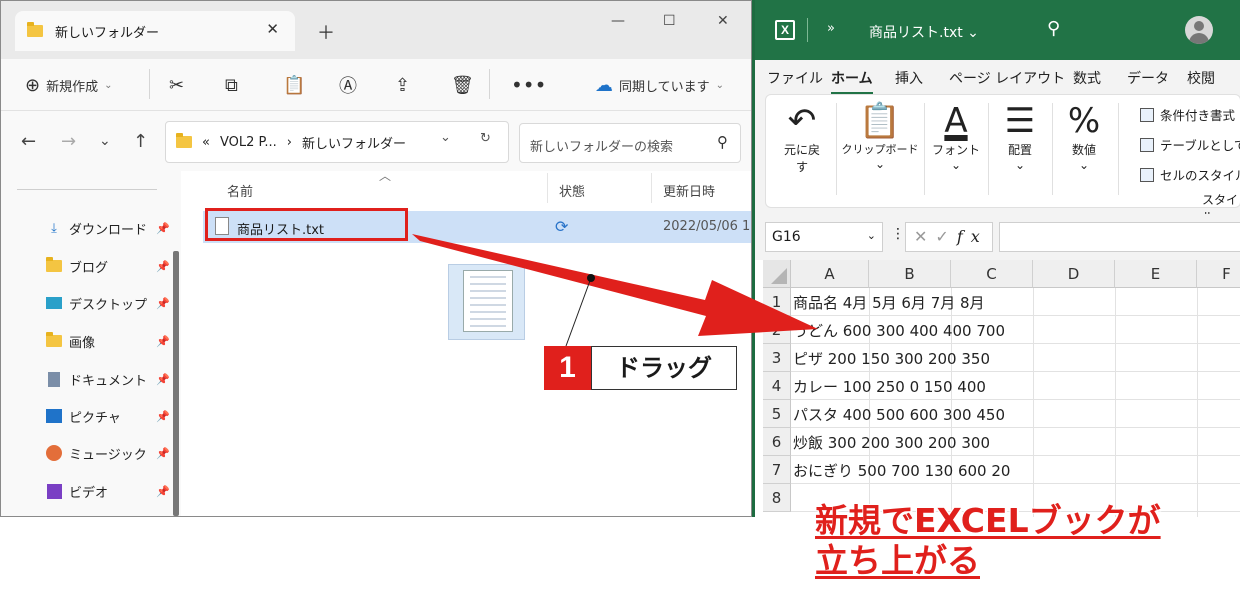 The height and width of the screenshot is (597, 1240). I want to click on result-note: 新規でEXCELブックが 立ち上がる, so click(988, 541).